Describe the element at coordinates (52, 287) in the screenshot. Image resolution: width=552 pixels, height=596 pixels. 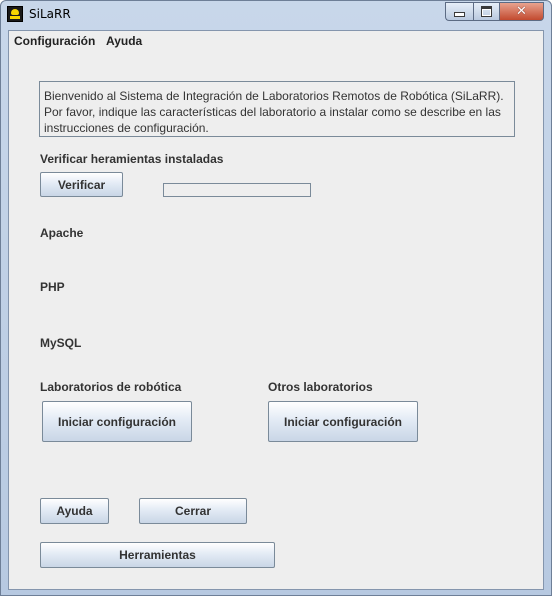
I see `php-label: PHP` at that location.